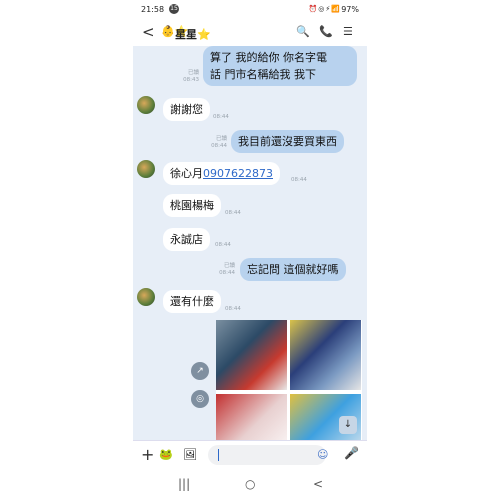  What do you see at coordinates (351, 453) in the screenshot?
I see `microphone-icon: 🎤` at bounding box center [351, 453].